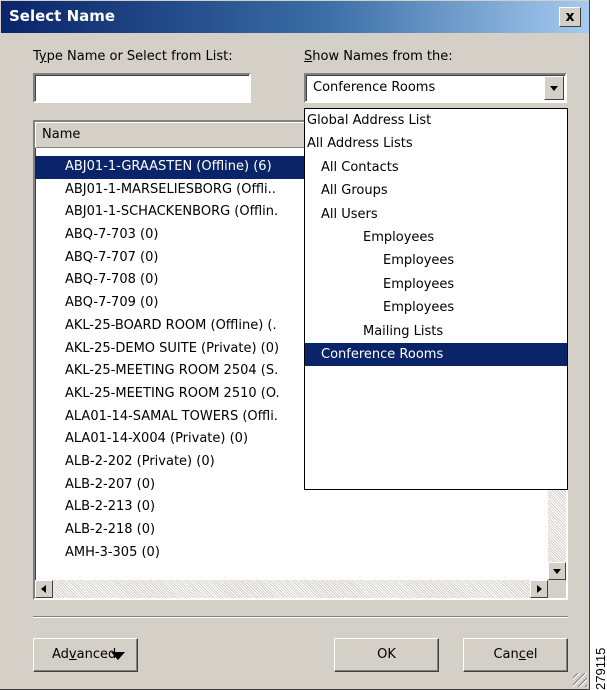  Describe the element at coordinates (436, 143) in the screenshot. I see `dropdown-option: All Address Lists` at that location.